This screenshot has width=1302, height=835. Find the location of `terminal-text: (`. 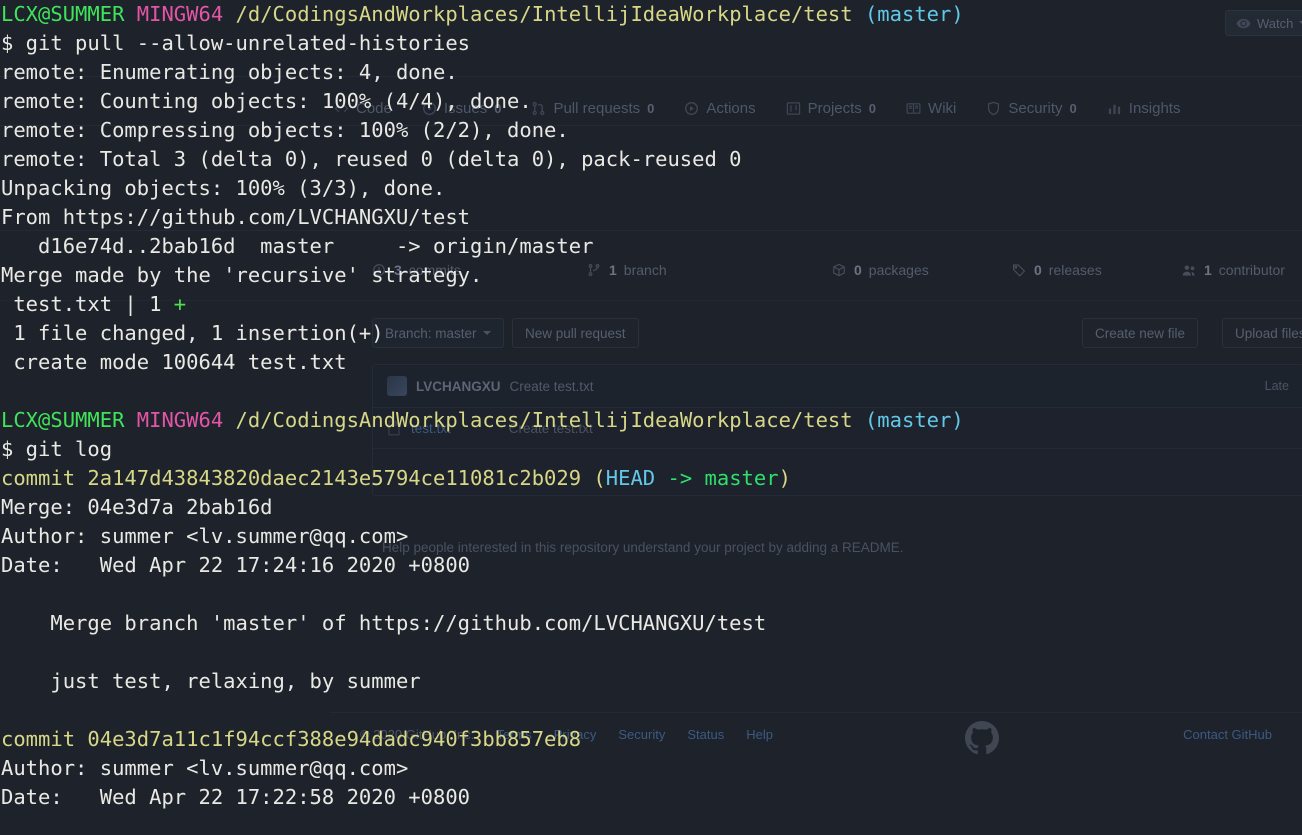

terminal-text: ( is located at coordinates (599, 478).